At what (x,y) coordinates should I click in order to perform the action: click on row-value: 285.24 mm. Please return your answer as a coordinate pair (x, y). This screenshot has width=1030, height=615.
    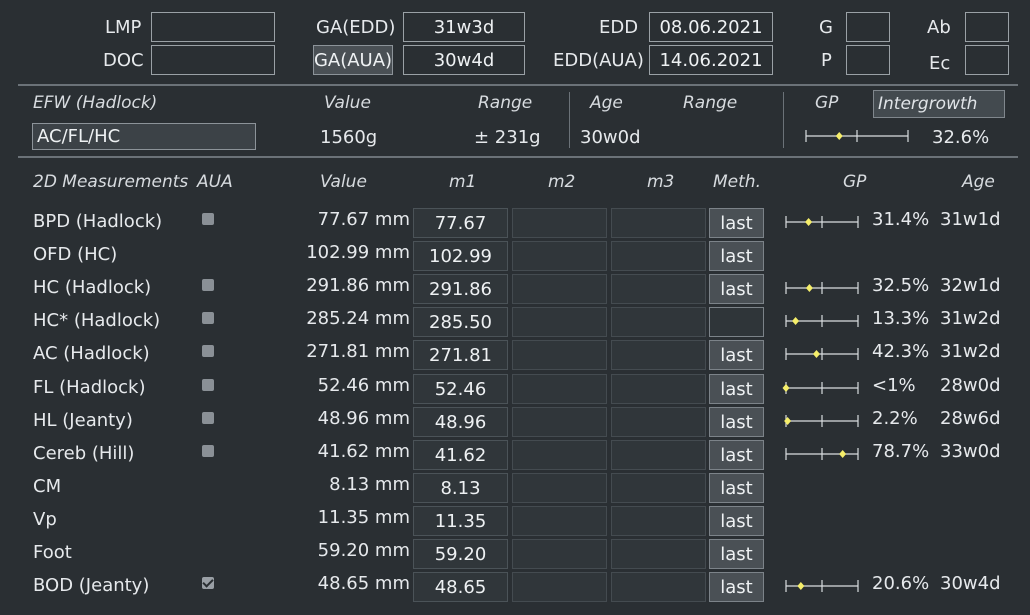
    Looking at the image, I should click on (358, 318).